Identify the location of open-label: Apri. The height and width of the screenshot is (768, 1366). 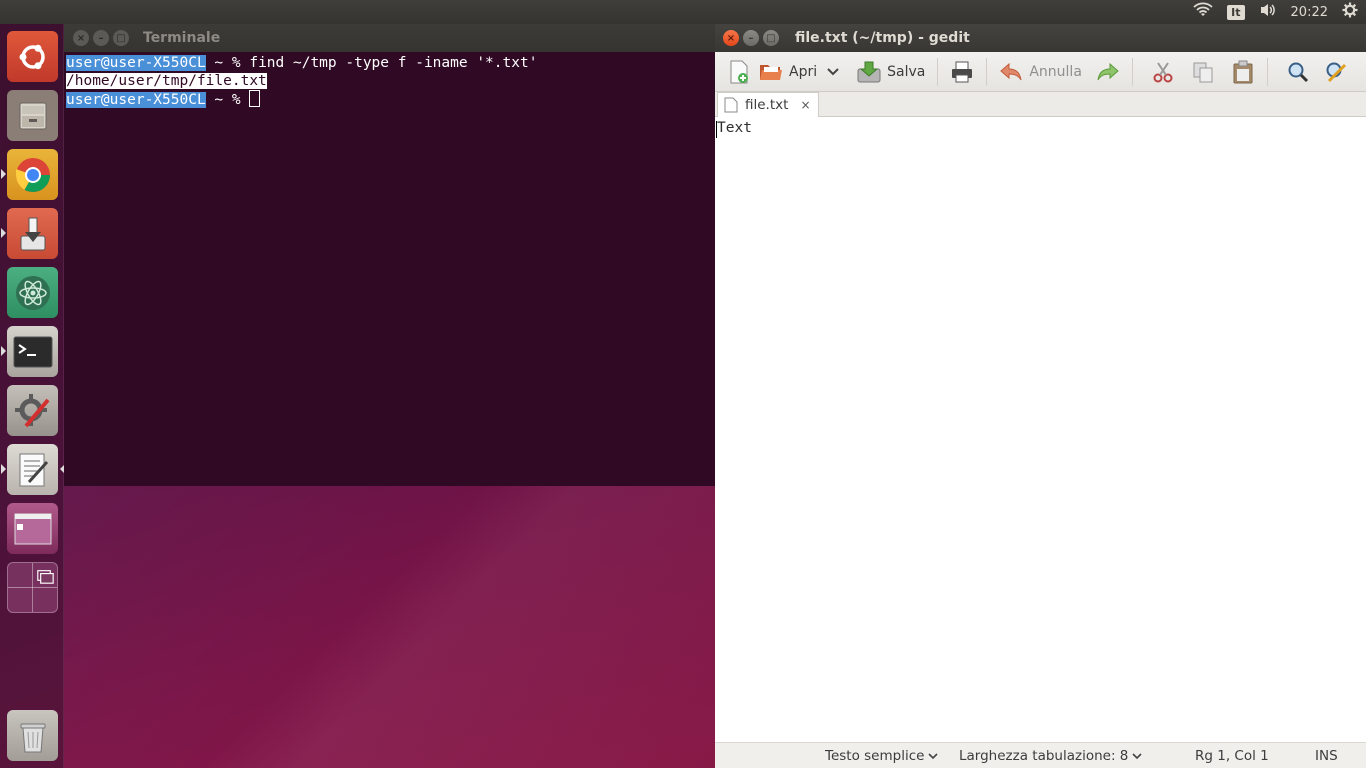
(803, 71).